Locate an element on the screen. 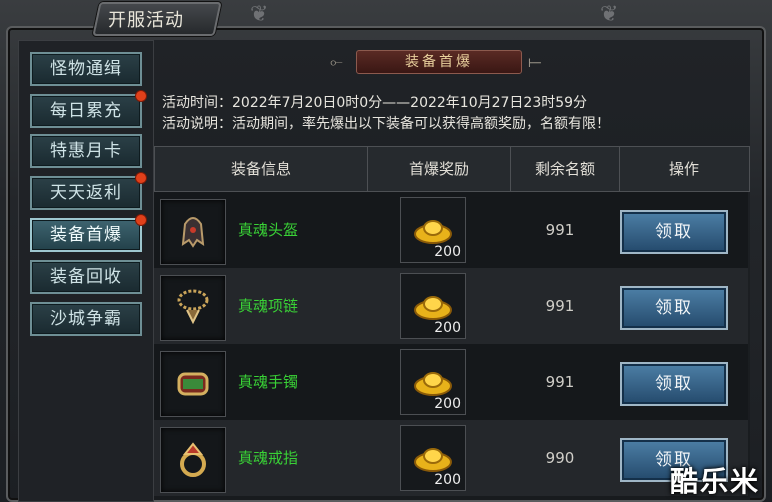 This screenshot has height=502, width=772. banner-ornament-icon: ⟜ is located at coordinates (336, 61).